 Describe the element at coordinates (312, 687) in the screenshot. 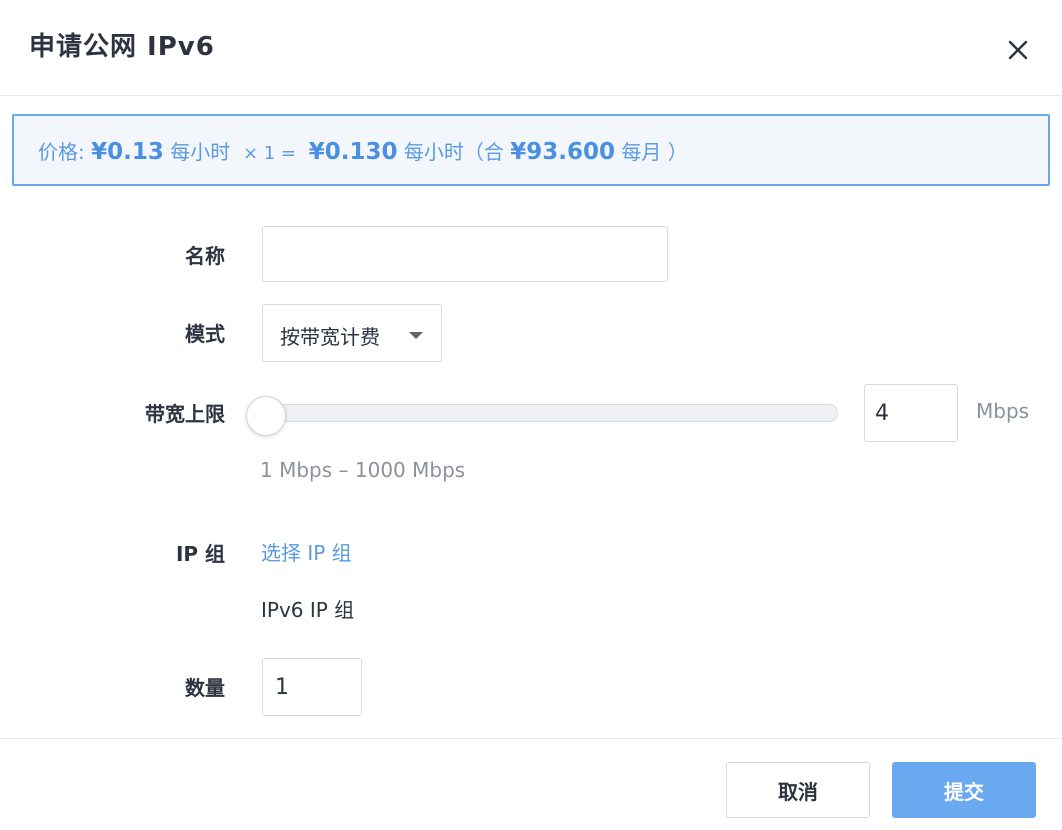

I see `quantity-input` at that location.